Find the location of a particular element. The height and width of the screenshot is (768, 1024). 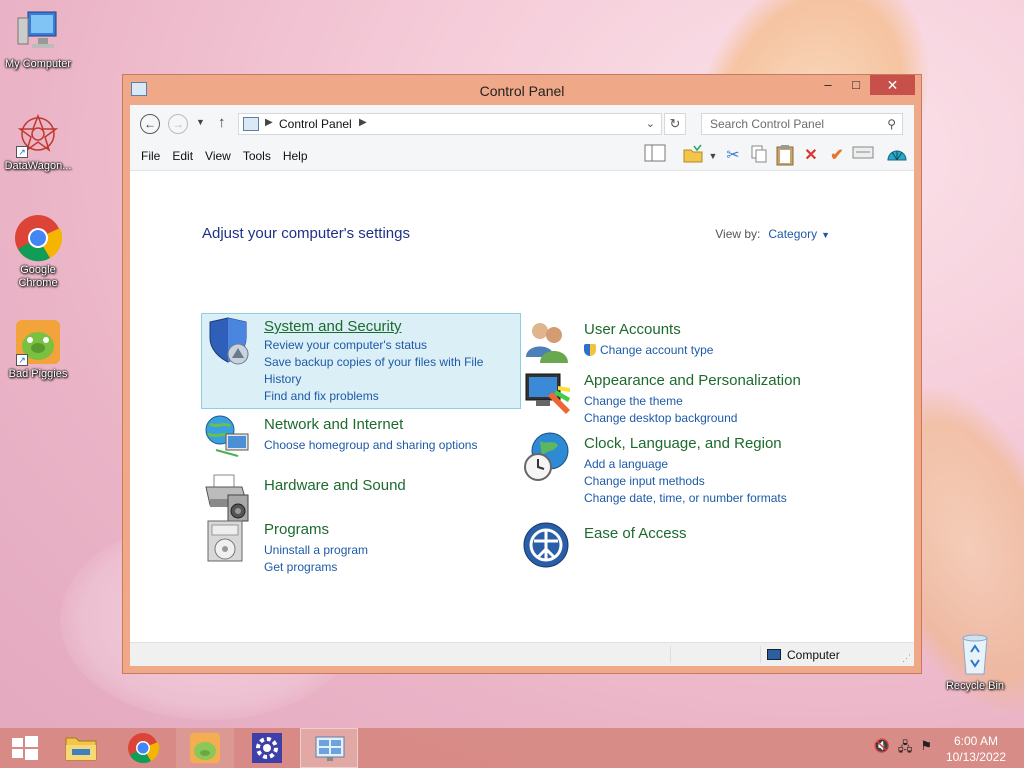

search-box: ⚲ is located at coordinates (802, 124).